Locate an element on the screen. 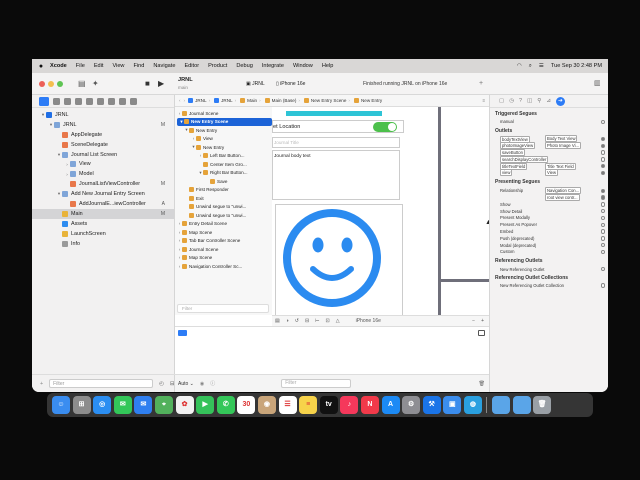 This screenshot has height=480, width=640. connection-row: Embed is located at coordinates (549, 231).